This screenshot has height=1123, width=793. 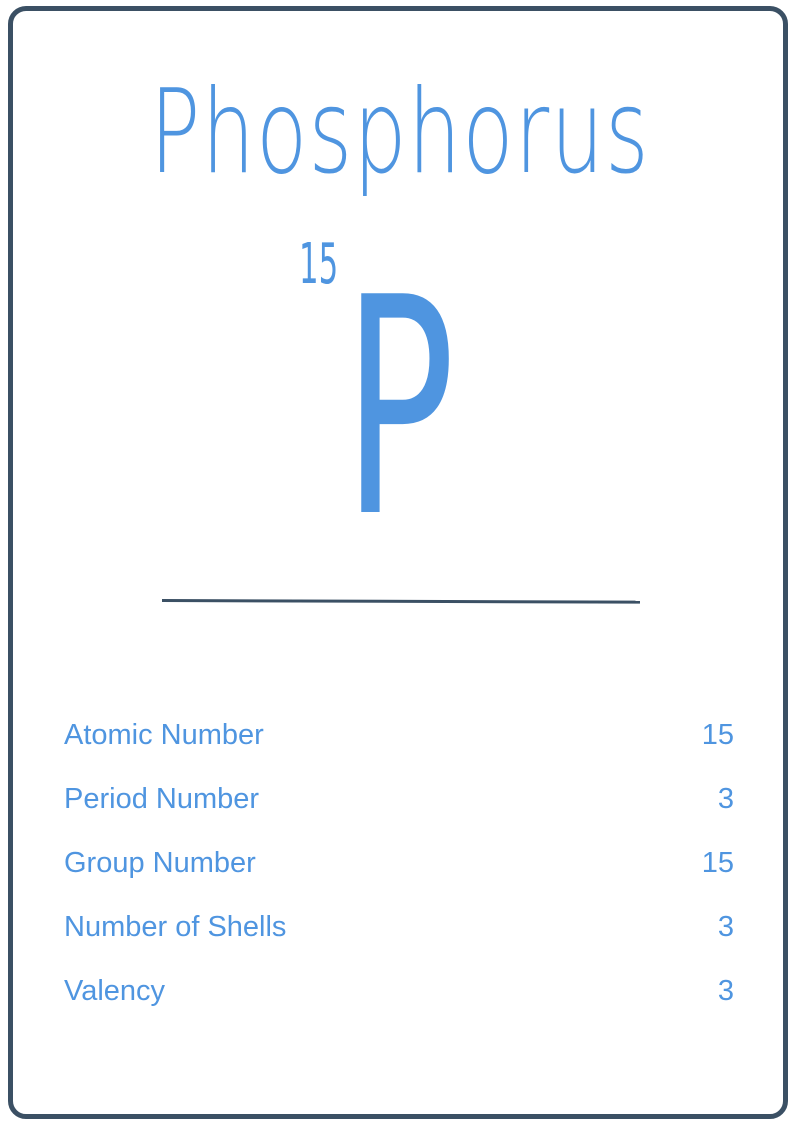 What do you see at coordinates (399, 991) in the screenshot?
I see `property-row-valency: Valency 3` at bounding box center [399, 991].